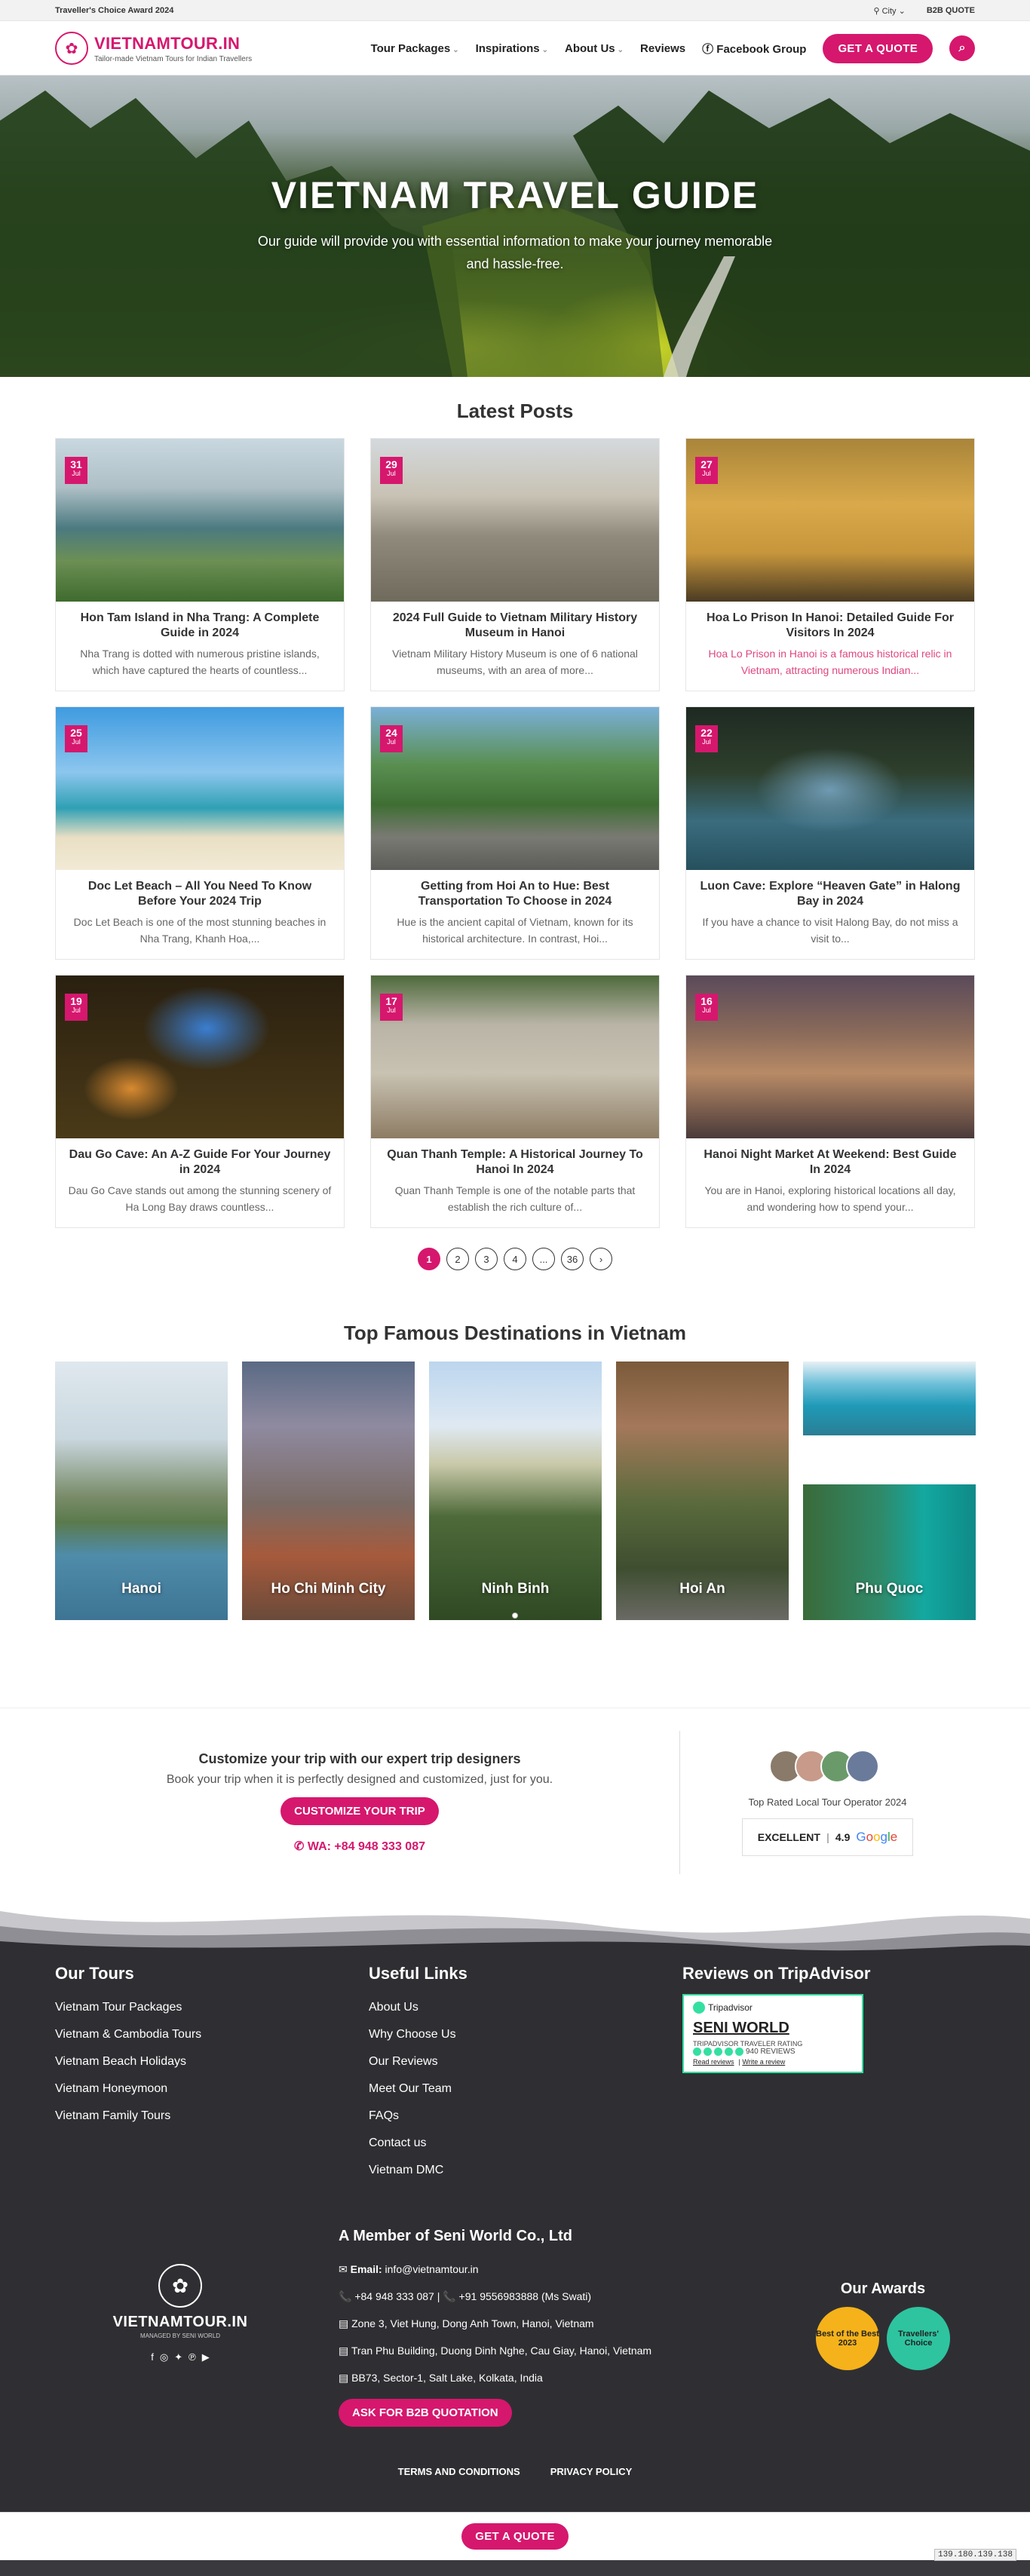  What do you see at coordinates (200, 788) in the screenshot?
I see `post-image: 25 Jul` at bounding box center [200, 788].